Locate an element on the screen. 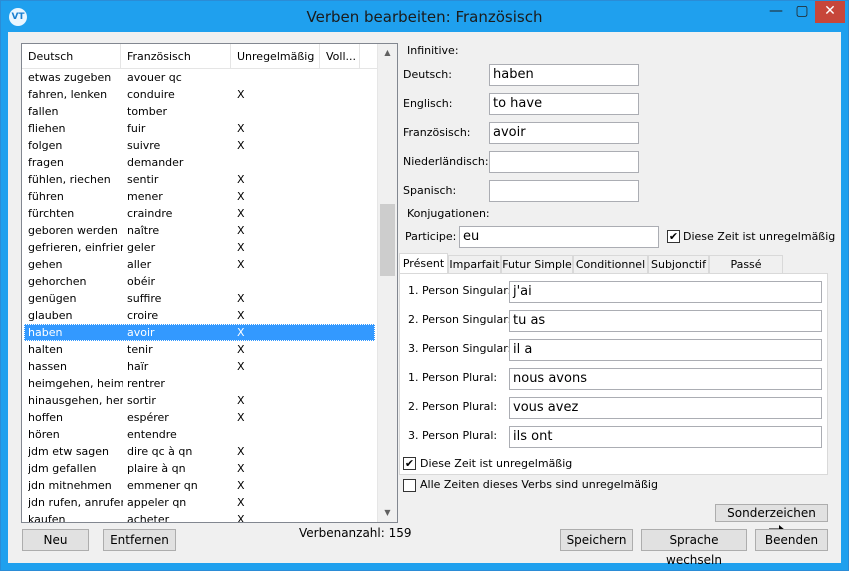 The width and height of the screenshot is (849, 571). tense-irregular-checkbox: ✔ is located at coordinates (409, 463).